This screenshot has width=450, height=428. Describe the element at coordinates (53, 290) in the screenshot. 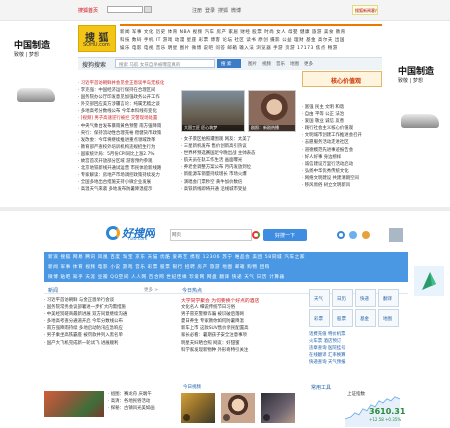

I see `tab-news: 新闻` at that location.